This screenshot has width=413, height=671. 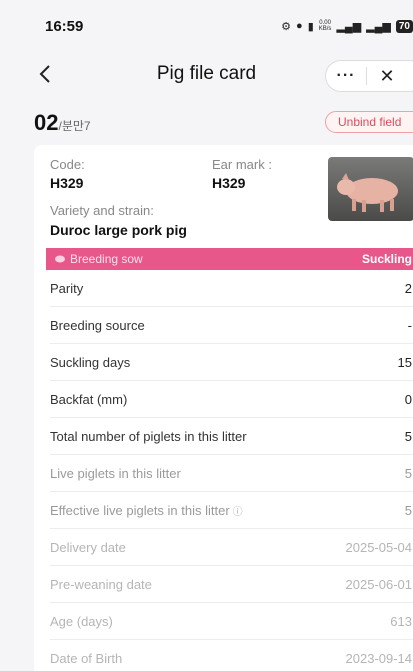 What do you see at coordinates (404, 362) in the screenshot?
I see `row-value: 15` at bounding box center [404, 362].